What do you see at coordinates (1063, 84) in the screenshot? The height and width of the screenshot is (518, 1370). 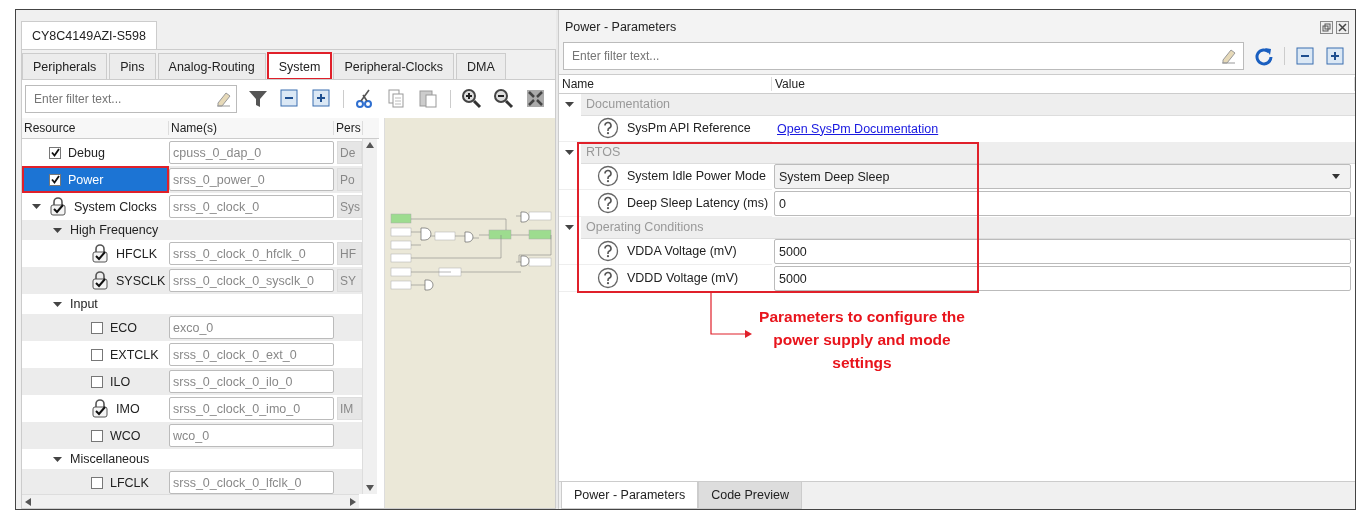 I see `column-header: Value` at bounding box center [1063, 84].